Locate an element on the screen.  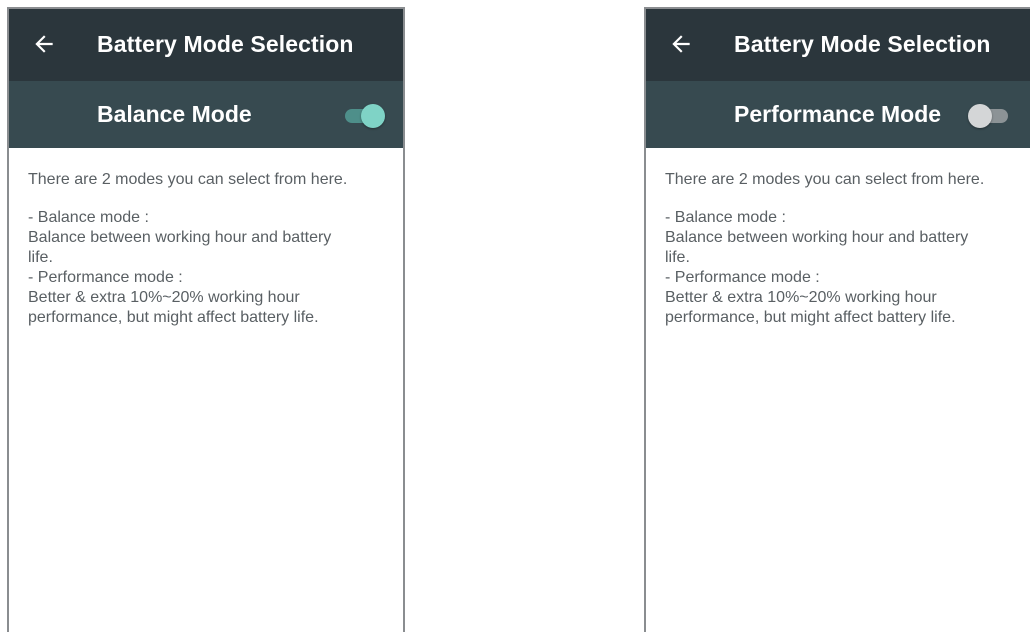
mode-label: Performance Mode is located at coordinates (838, 114).